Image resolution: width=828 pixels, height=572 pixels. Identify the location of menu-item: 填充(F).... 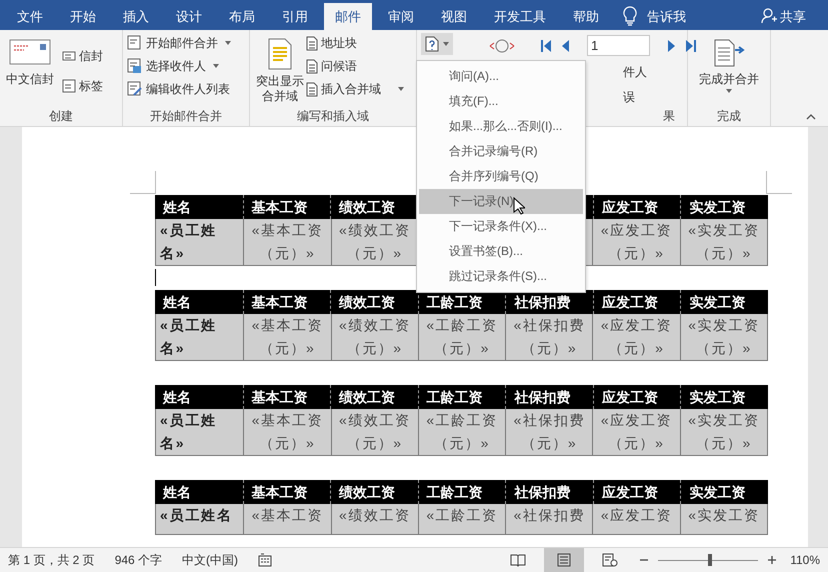
(501, 101).